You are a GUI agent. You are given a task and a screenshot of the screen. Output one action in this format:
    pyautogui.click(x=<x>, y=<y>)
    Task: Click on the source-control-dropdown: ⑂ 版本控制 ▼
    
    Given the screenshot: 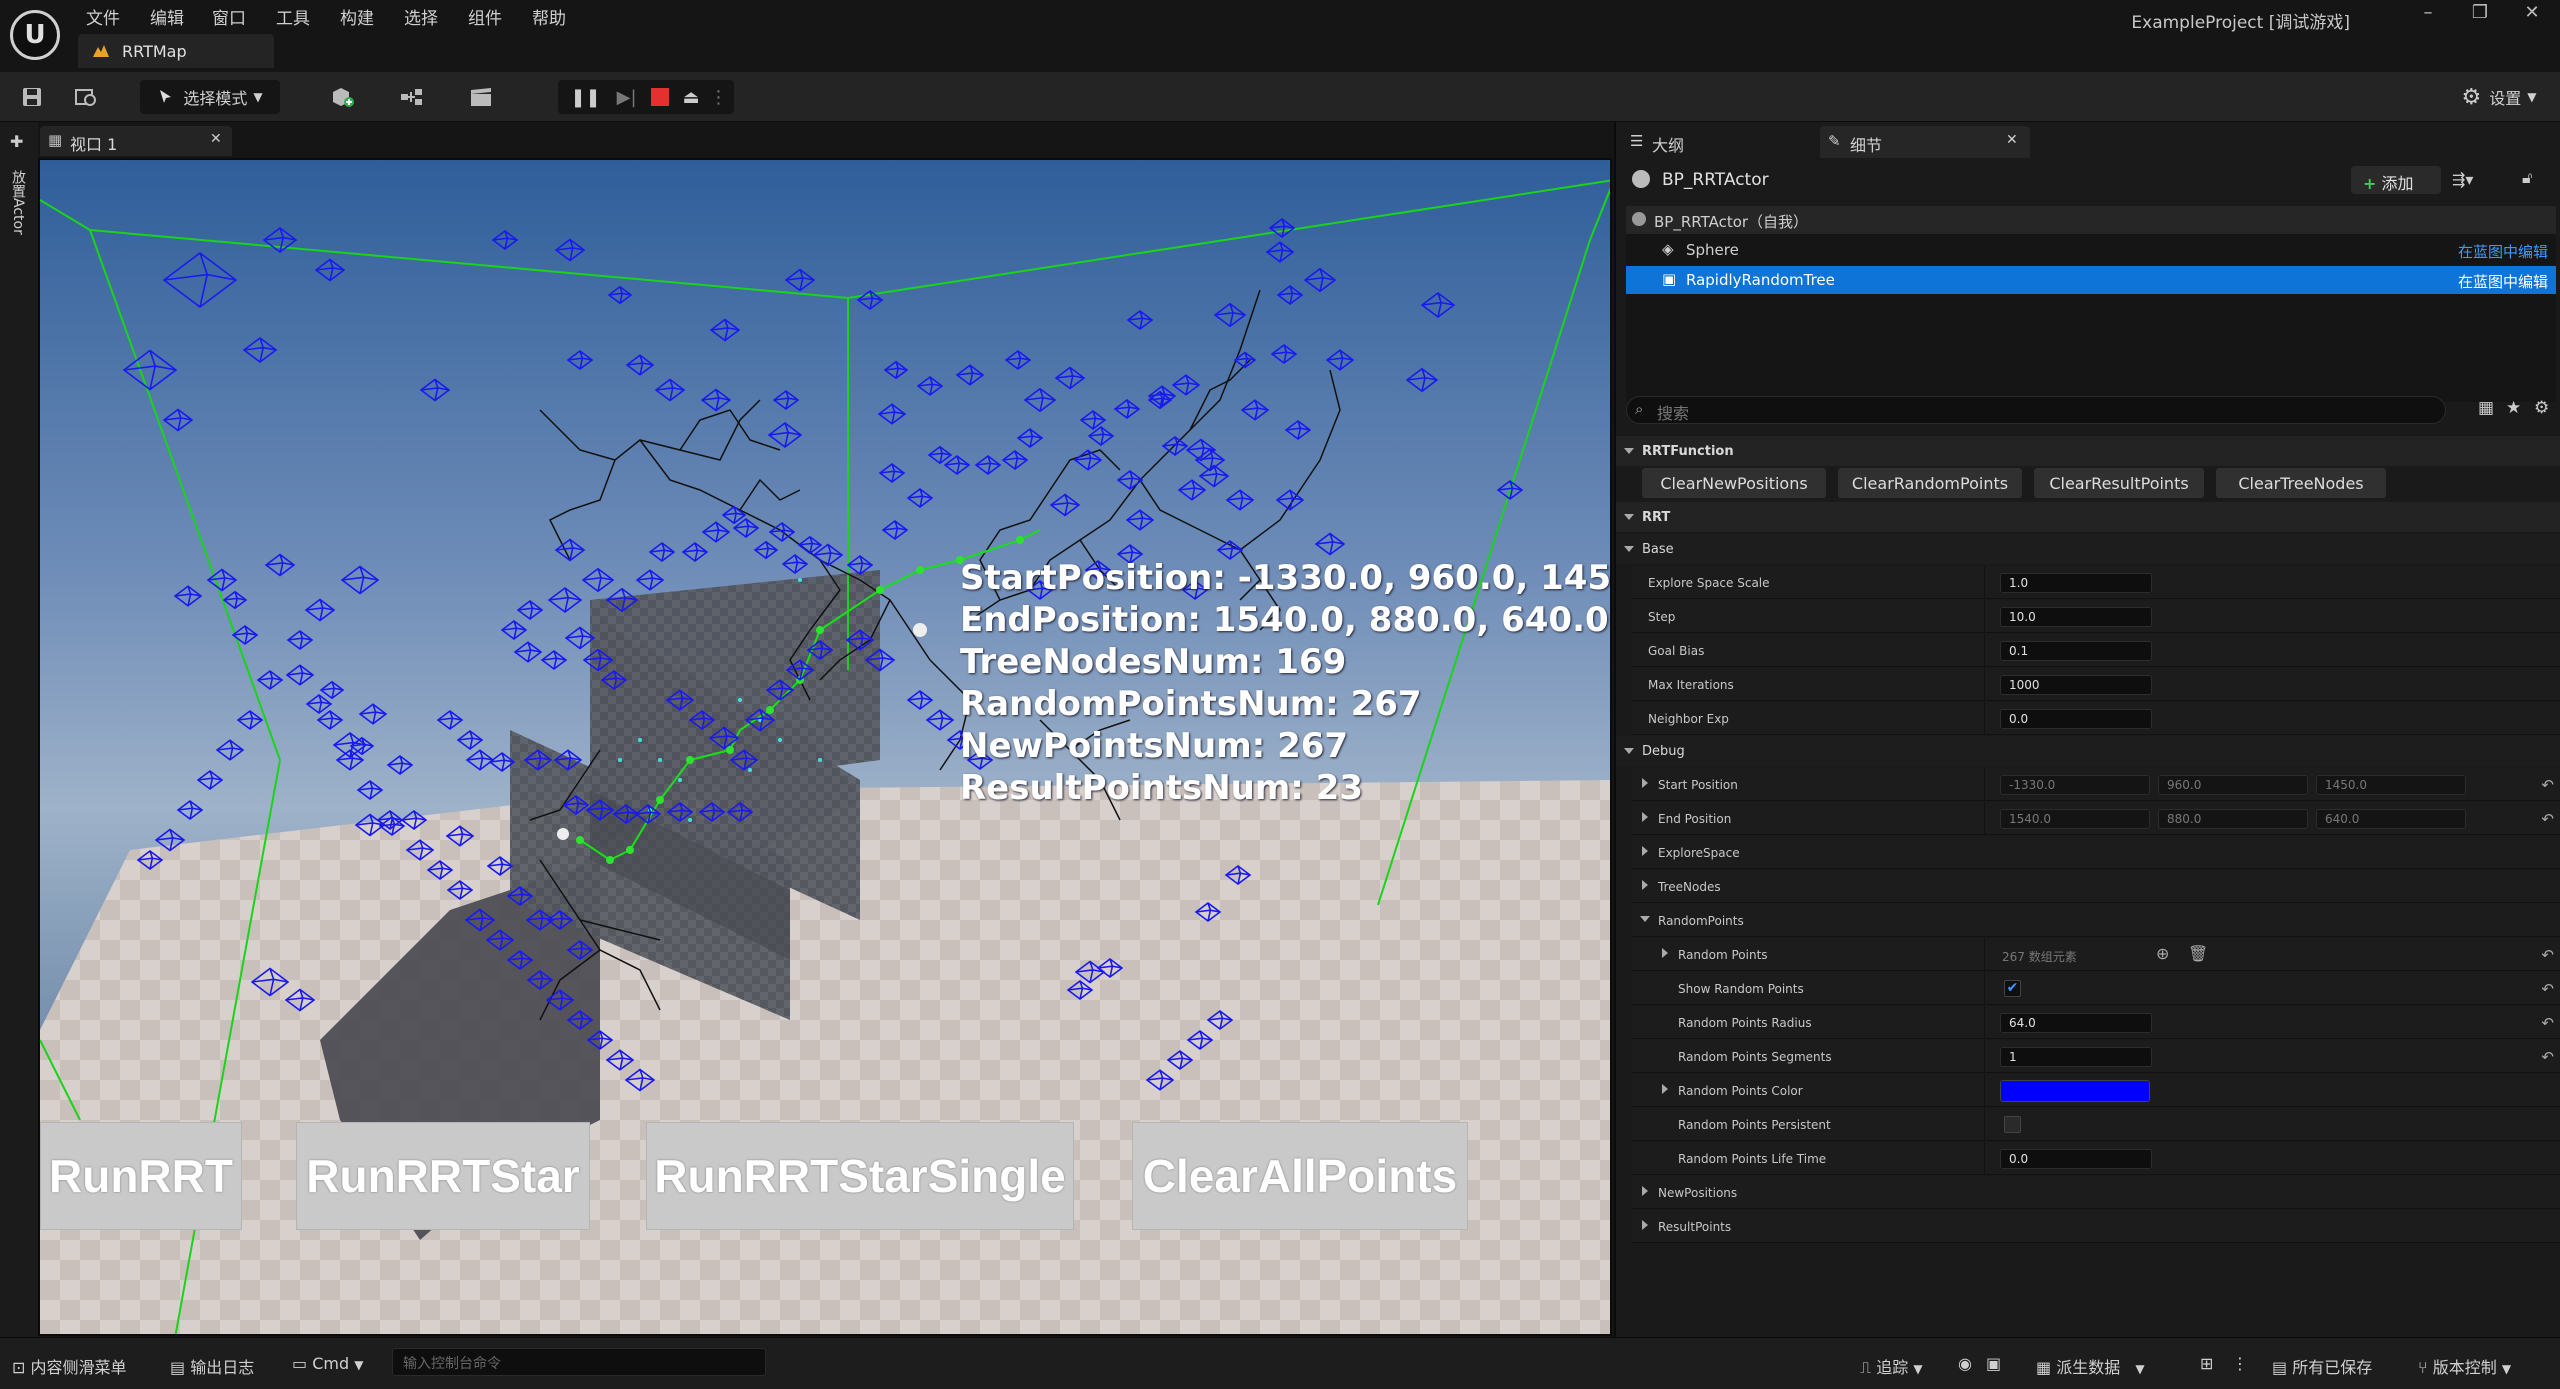 What is the action you would take?
    pyautogui.click(x=2464, y=1366)
    